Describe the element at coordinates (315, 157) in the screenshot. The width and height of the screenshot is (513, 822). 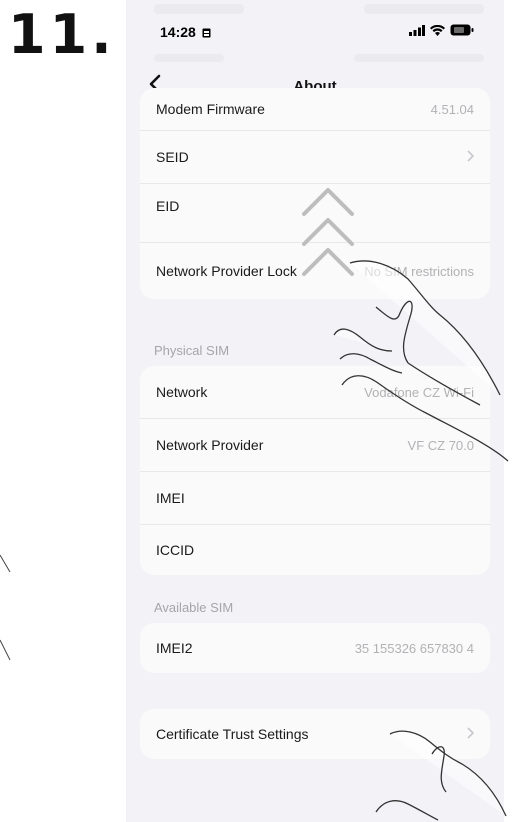
I see `row-seid: SEID` at that location.